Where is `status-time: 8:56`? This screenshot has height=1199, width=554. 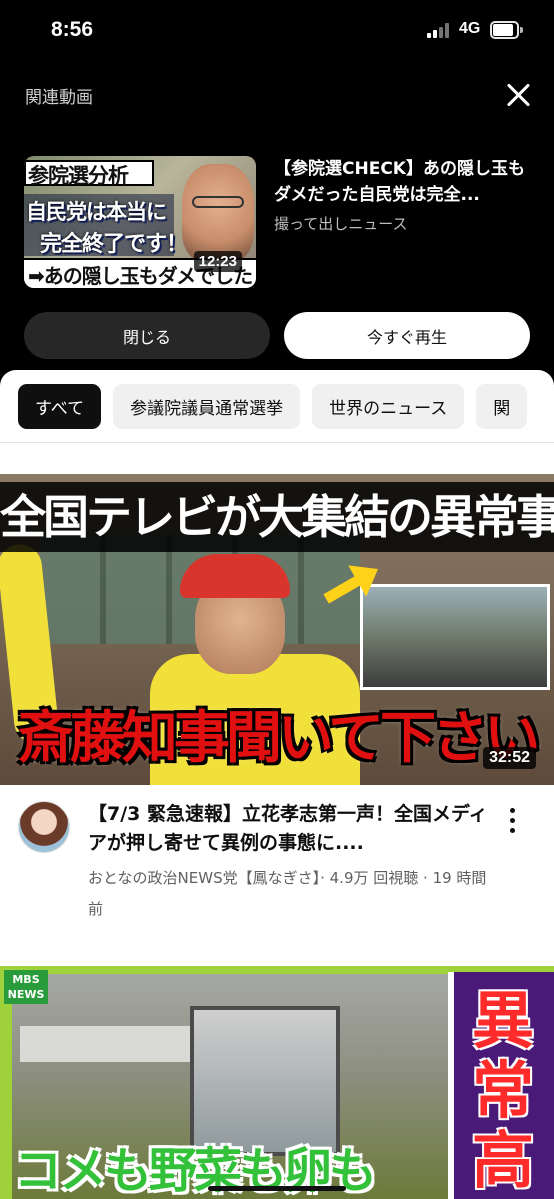
status-time: 8:56 is located at coordinates (72, 29).